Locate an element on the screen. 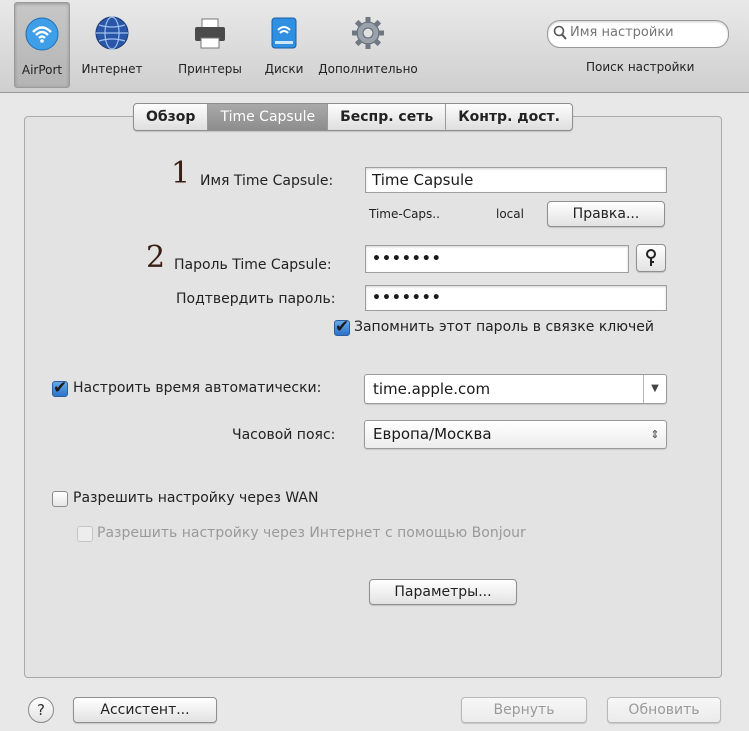  step-number-2: 2 is located at coordinates (156, 257).